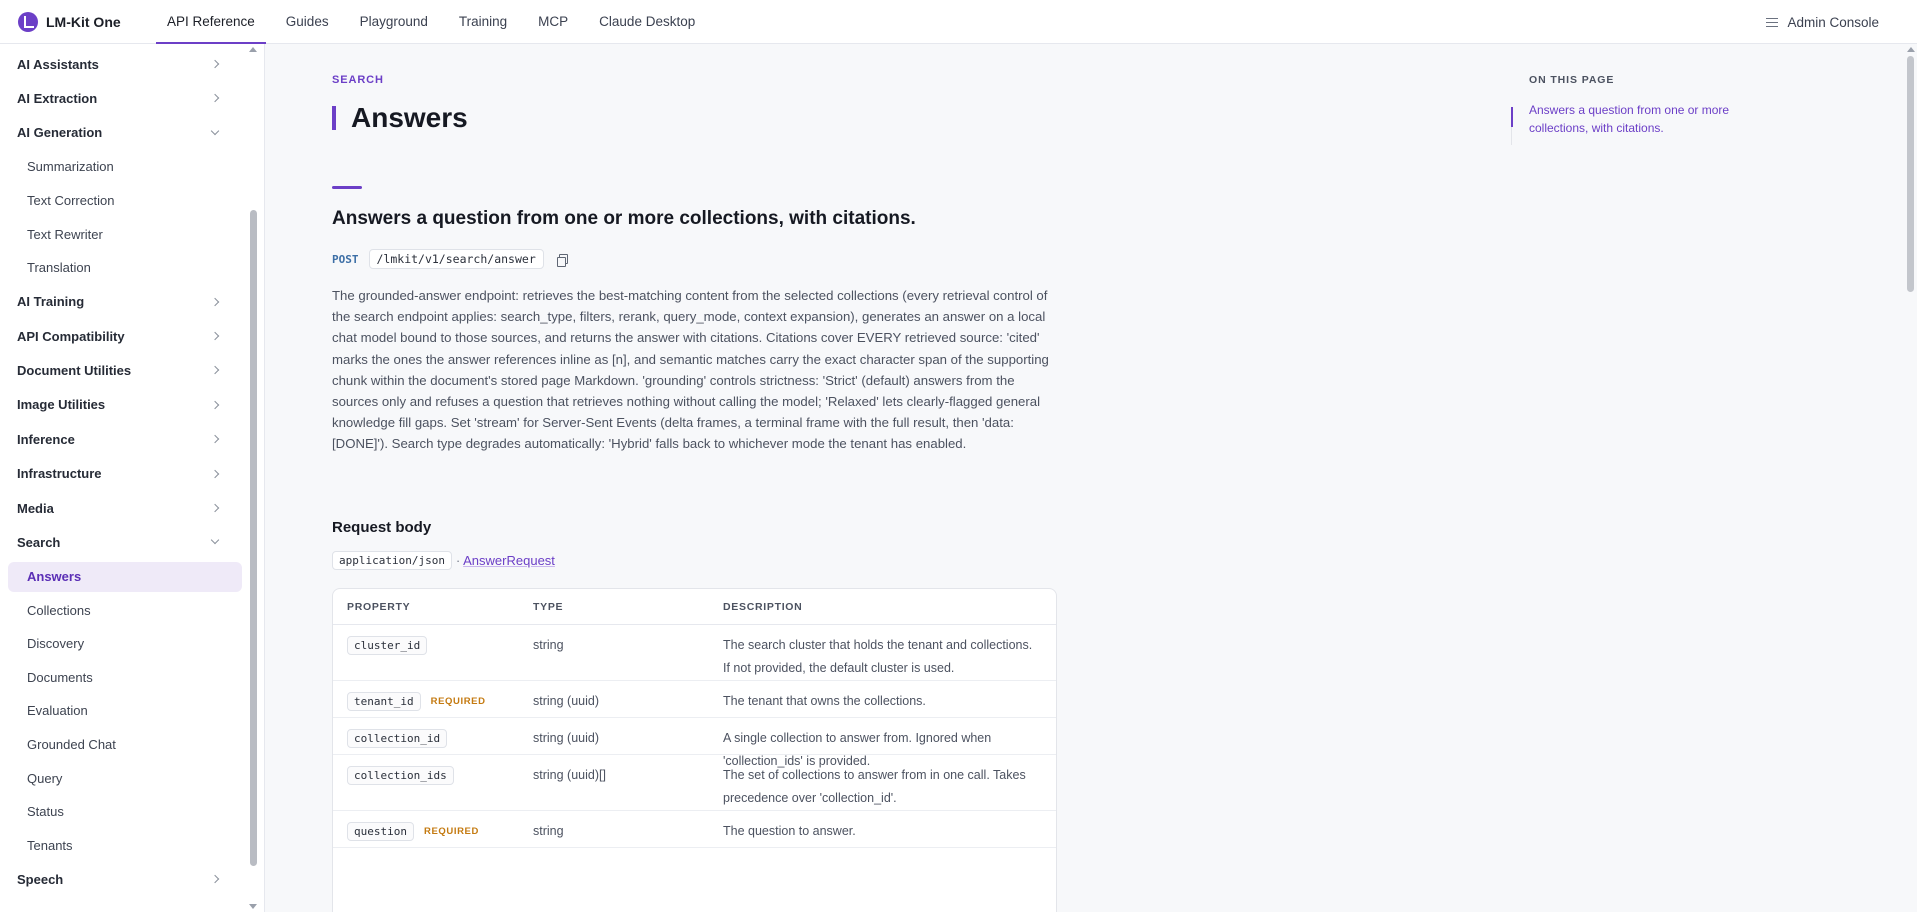 The image size is (1917, 912). What do you see at coordinates (125, 98) in the screenshot?
I see `sidebar-item-ai-extraction: AI Extraction` at bounding box center [125, 98].